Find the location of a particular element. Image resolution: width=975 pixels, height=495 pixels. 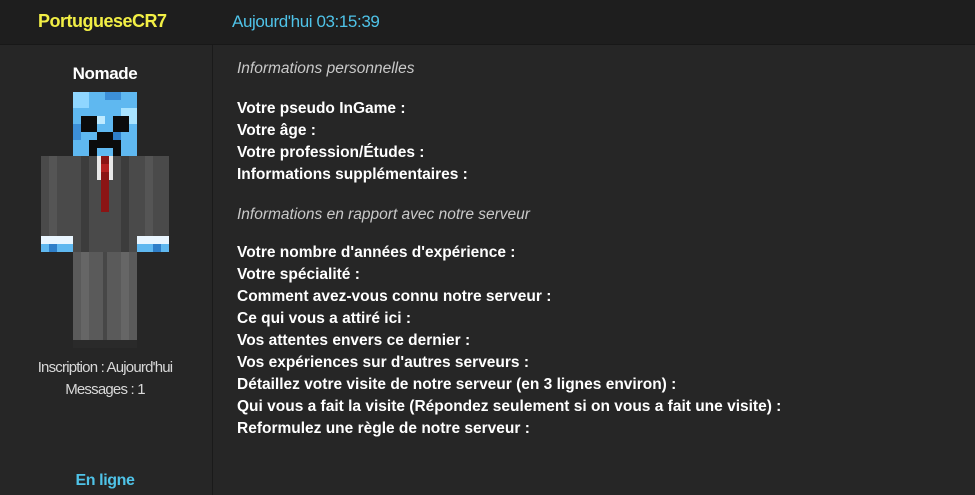

author-rank: Nomade is located at coordinates (105, 73).